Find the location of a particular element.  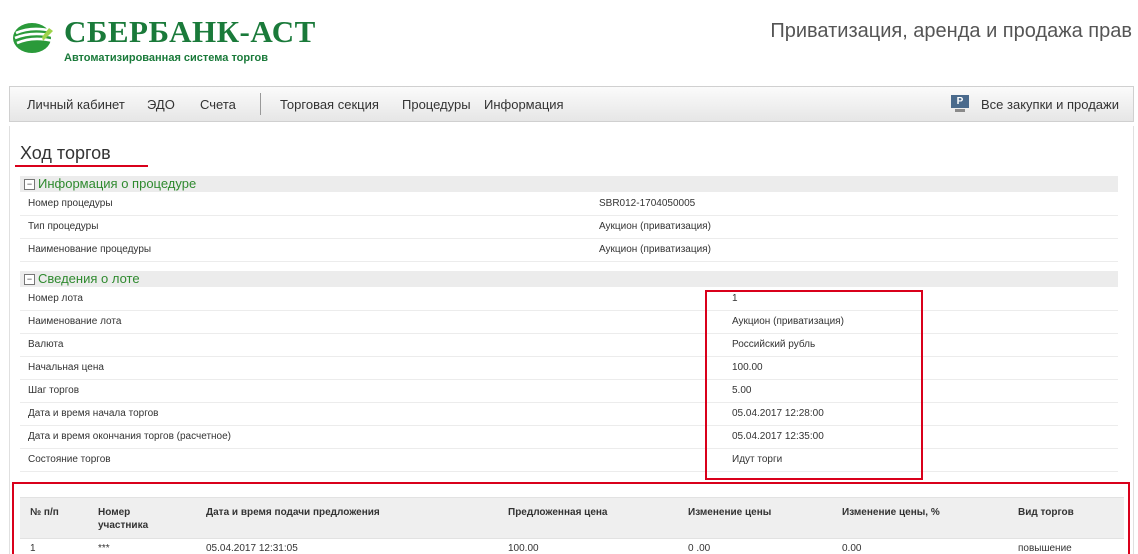

highlight-box-bids-table is located at coordinates (571, 518).